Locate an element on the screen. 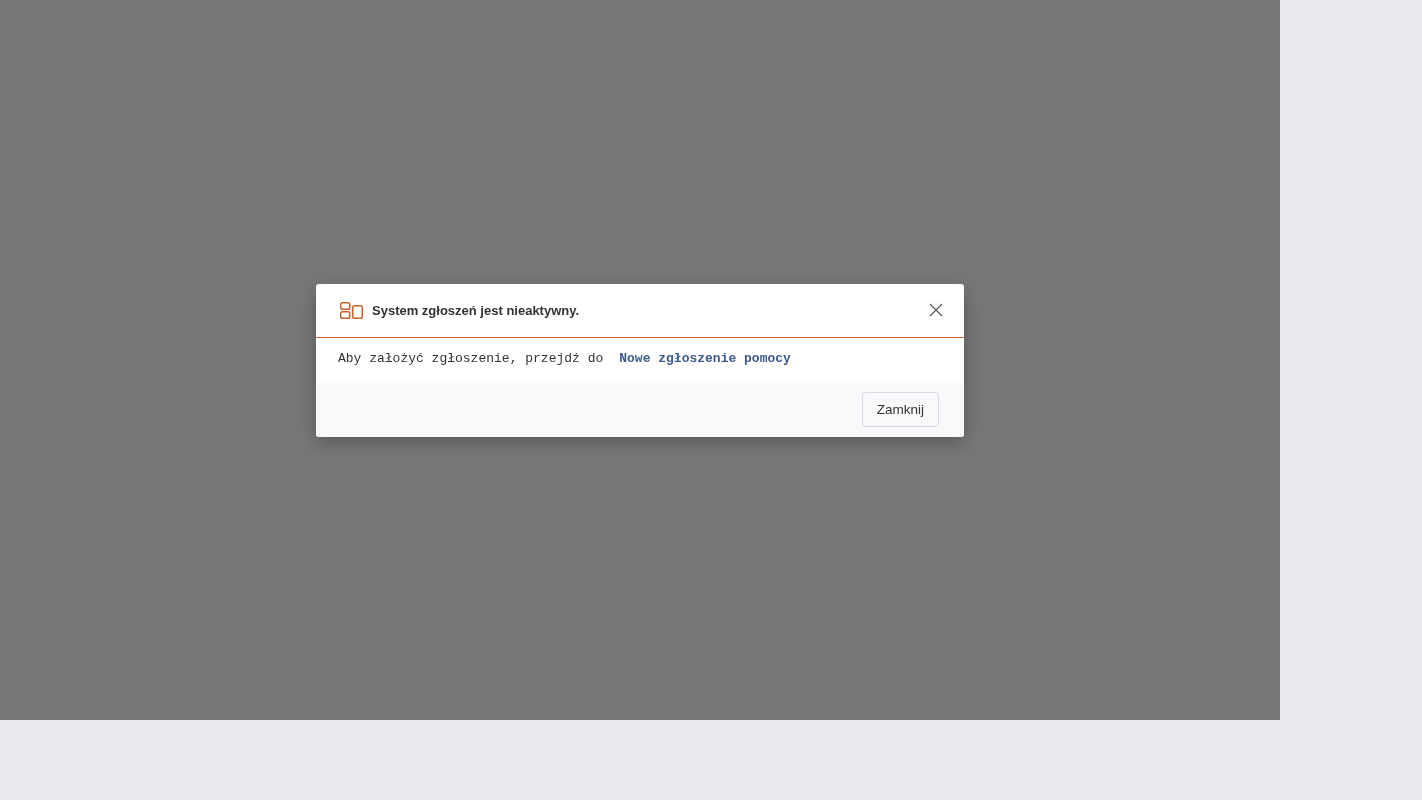  dialog-message: Aby założyć zgłoszenie, przejdź do is located at coordinates (471, 358).